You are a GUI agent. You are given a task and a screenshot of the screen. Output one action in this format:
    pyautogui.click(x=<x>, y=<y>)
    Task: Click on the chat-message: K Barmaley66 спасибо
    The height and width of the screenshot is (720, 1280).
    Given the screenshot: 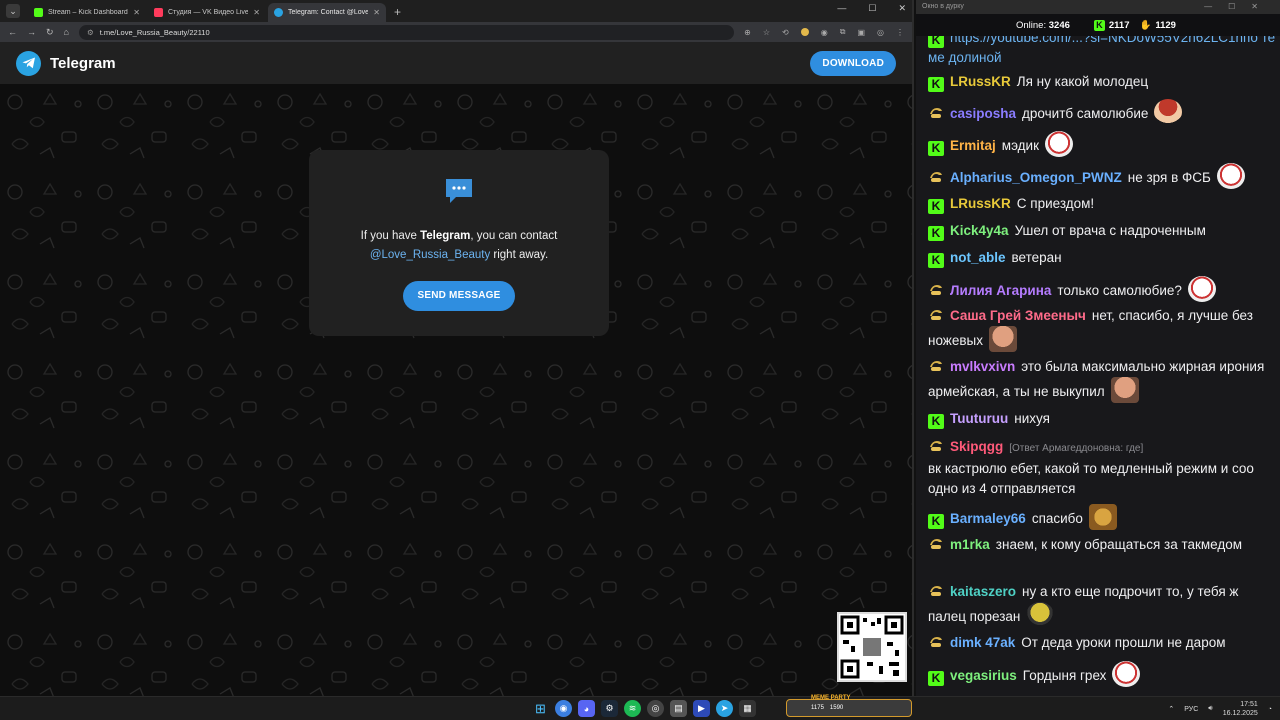 What is the action you would take?
    pyautogui.click(x=1103, y=517)
    